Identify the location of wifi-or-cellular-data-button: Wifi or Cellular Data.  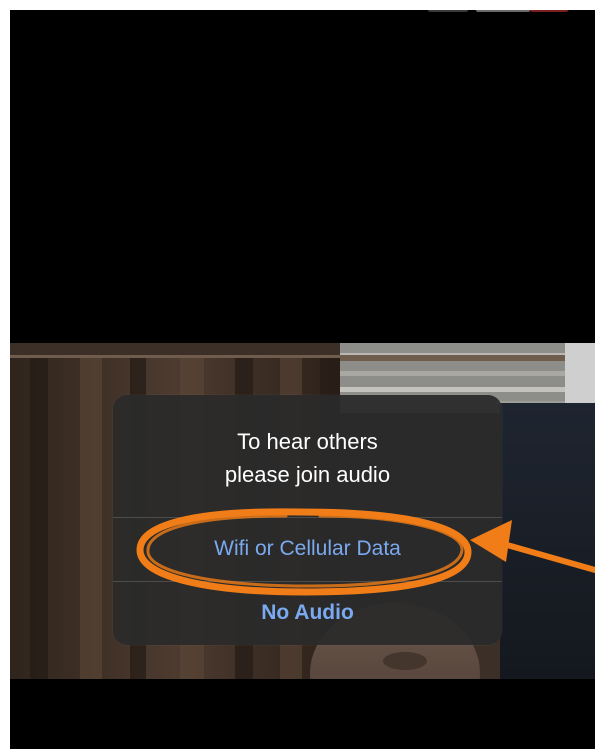
(307, 549).